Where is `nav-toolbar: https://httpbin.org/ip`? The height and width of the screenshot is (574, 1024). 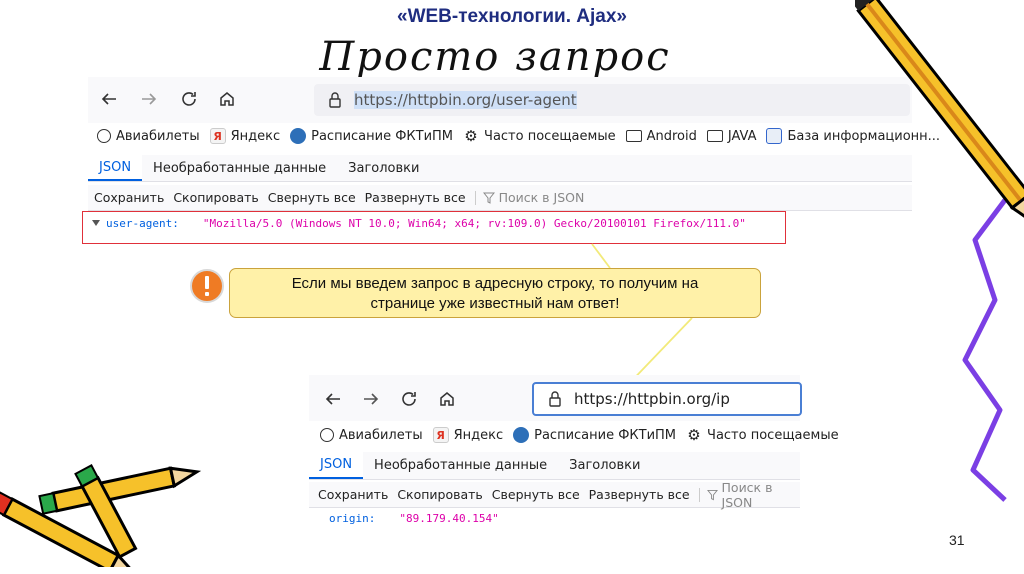
nav-toolbar: https://httpbin.org/ip is located at coordinates (555, 398).